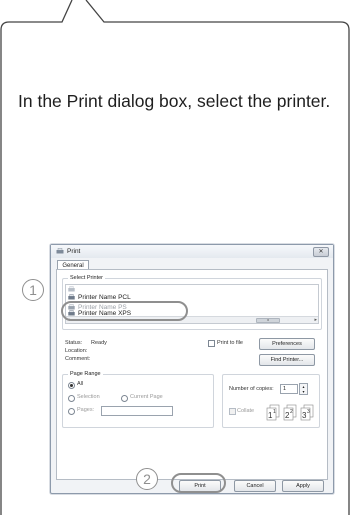 Image resolution: width=350 pixels, height=516 pixels. Describe the element at coordinates (232, 411) in the screenshot. I see `collate-checkbox` at that location.